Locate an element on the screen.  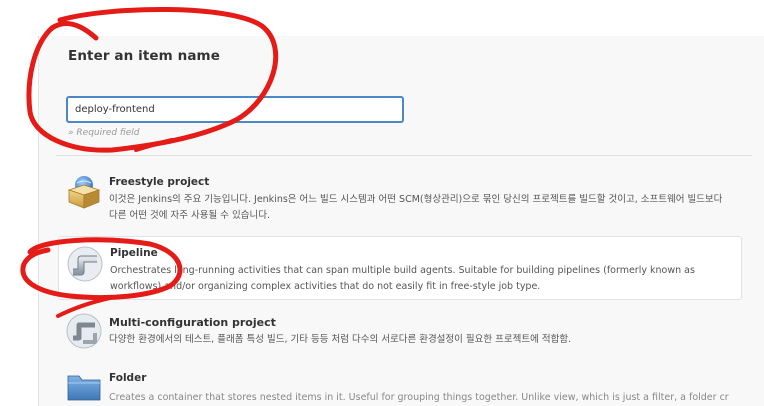
divider is located at coordinates (404, 155).